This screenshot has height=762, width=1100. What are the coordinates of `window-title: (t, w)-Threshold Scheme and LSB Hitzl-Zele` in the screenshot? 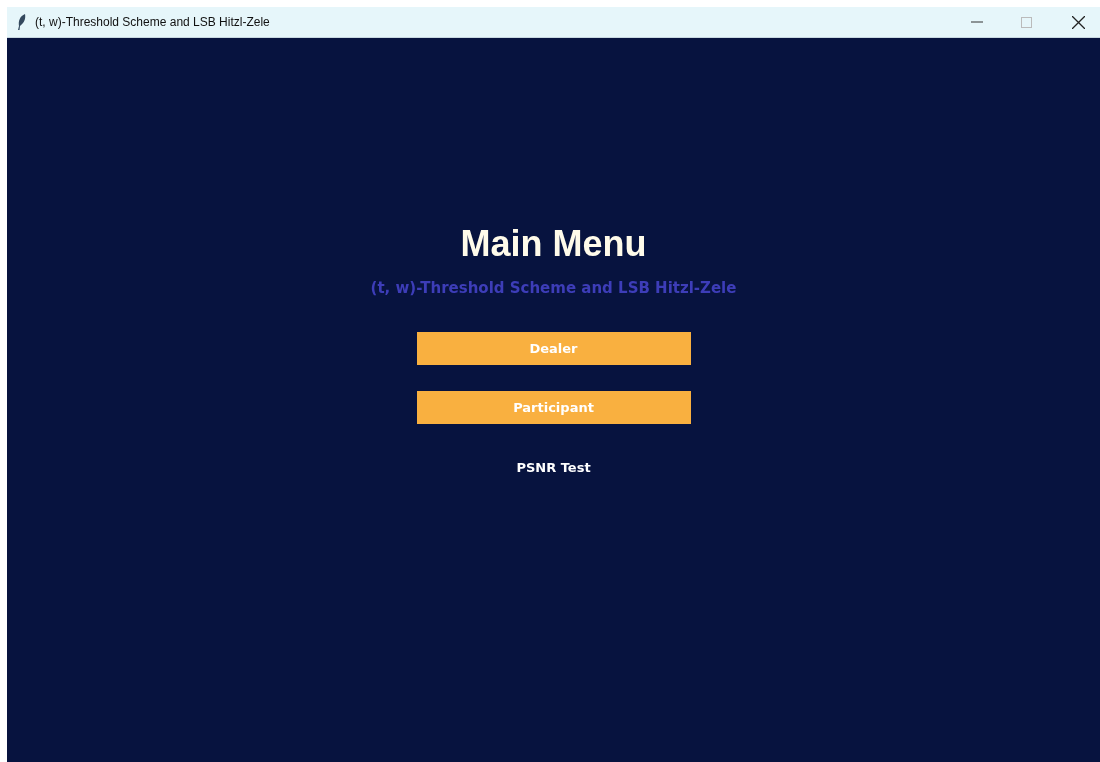 It's located at (152, 22).